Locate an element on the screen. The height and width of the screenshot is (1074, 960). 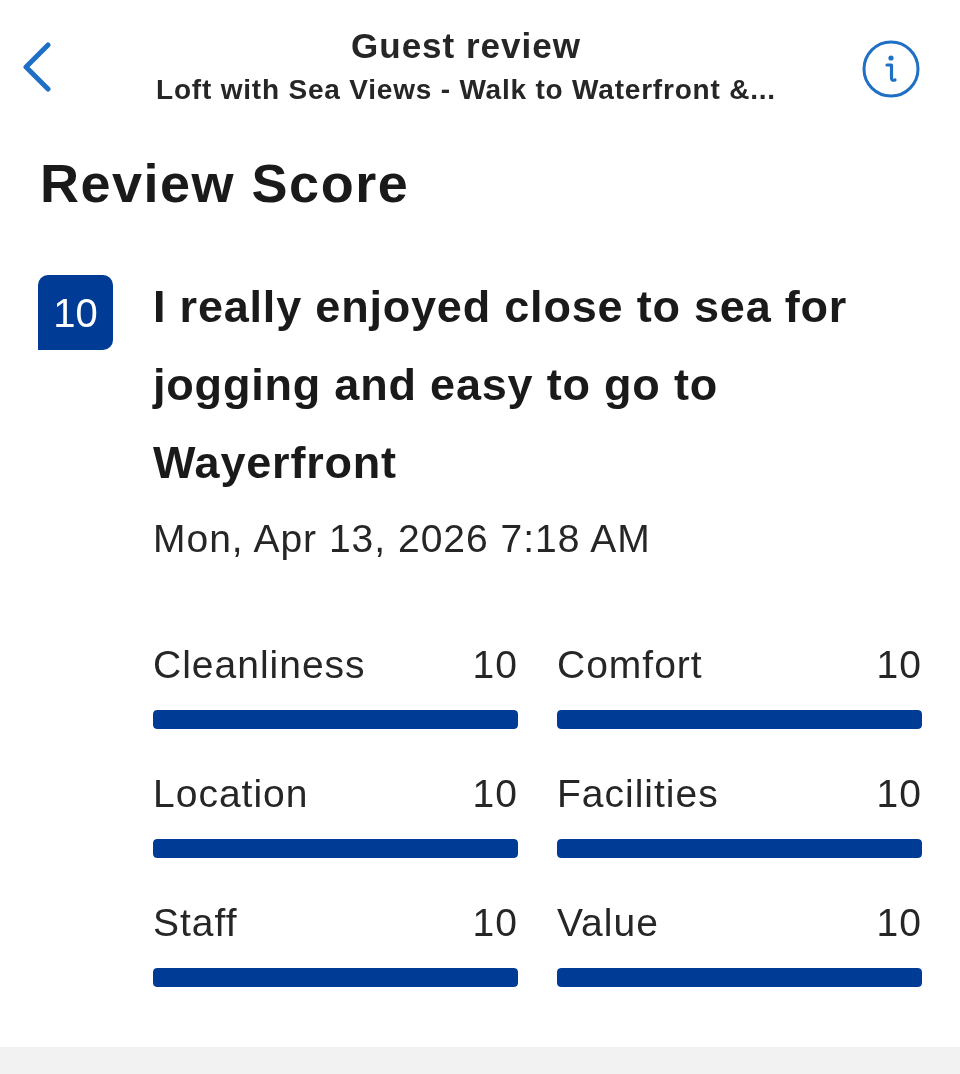
page-title: Guest review is located at coordinates (466, 46).